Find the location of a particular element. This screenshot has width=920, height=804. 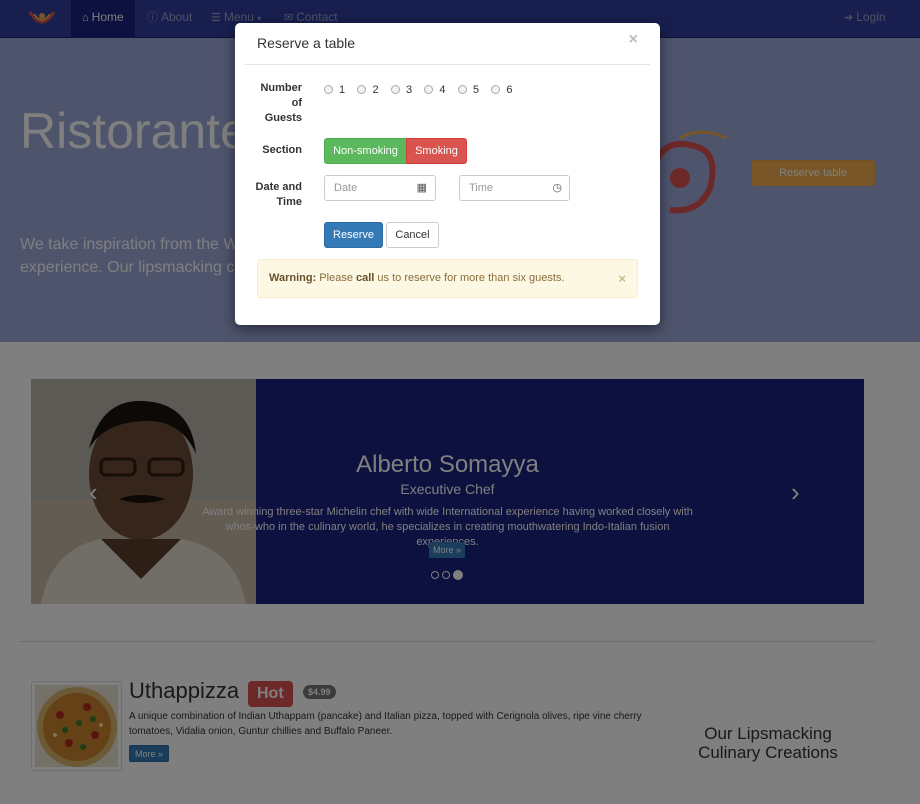

section-label: Section is located at coordinates (282, 150).